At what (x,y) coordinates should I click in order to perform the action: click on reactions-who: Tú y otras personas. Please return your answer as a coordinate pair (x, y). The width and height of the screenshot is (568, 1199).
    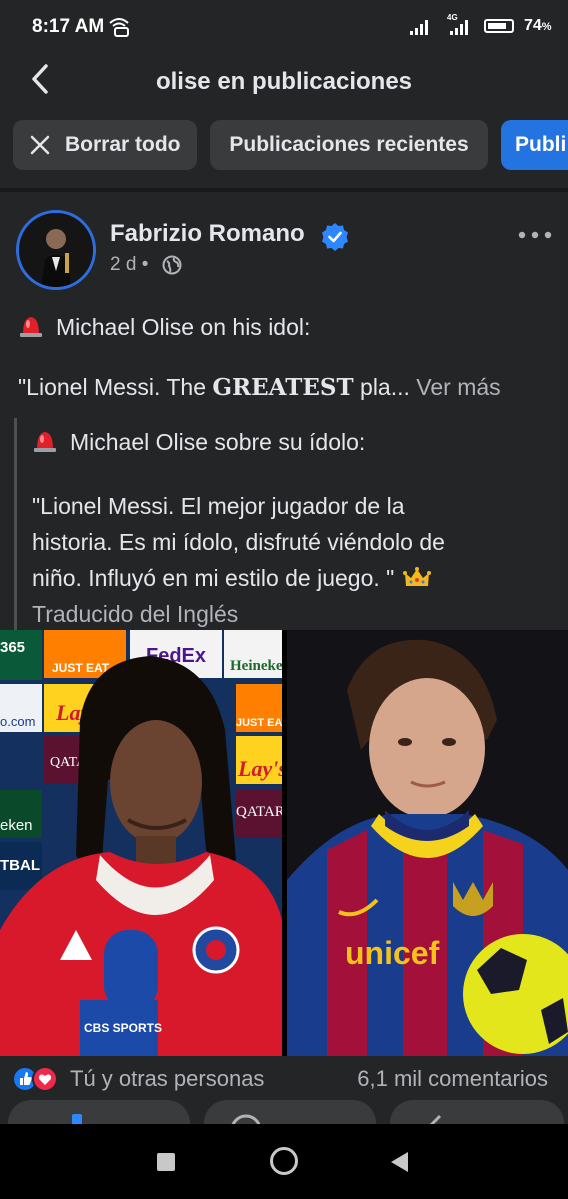
    Looking at the image, I should click on (167, 1078).